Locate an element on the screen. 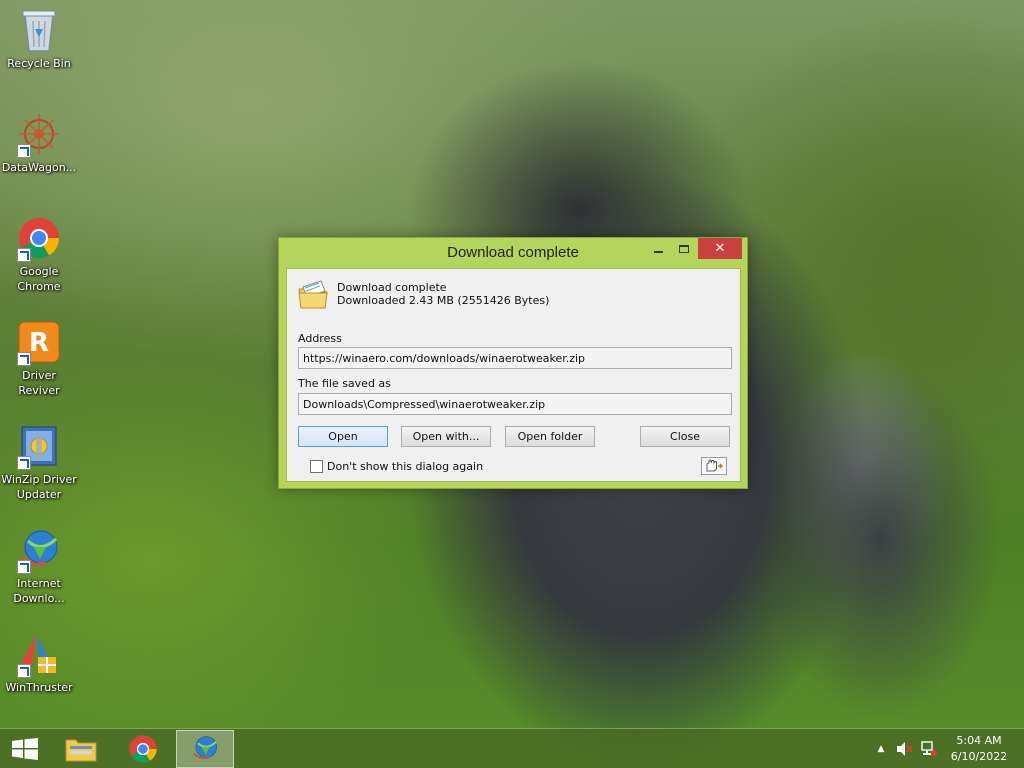  datawagon-icon is located at coordinates (39, 134).